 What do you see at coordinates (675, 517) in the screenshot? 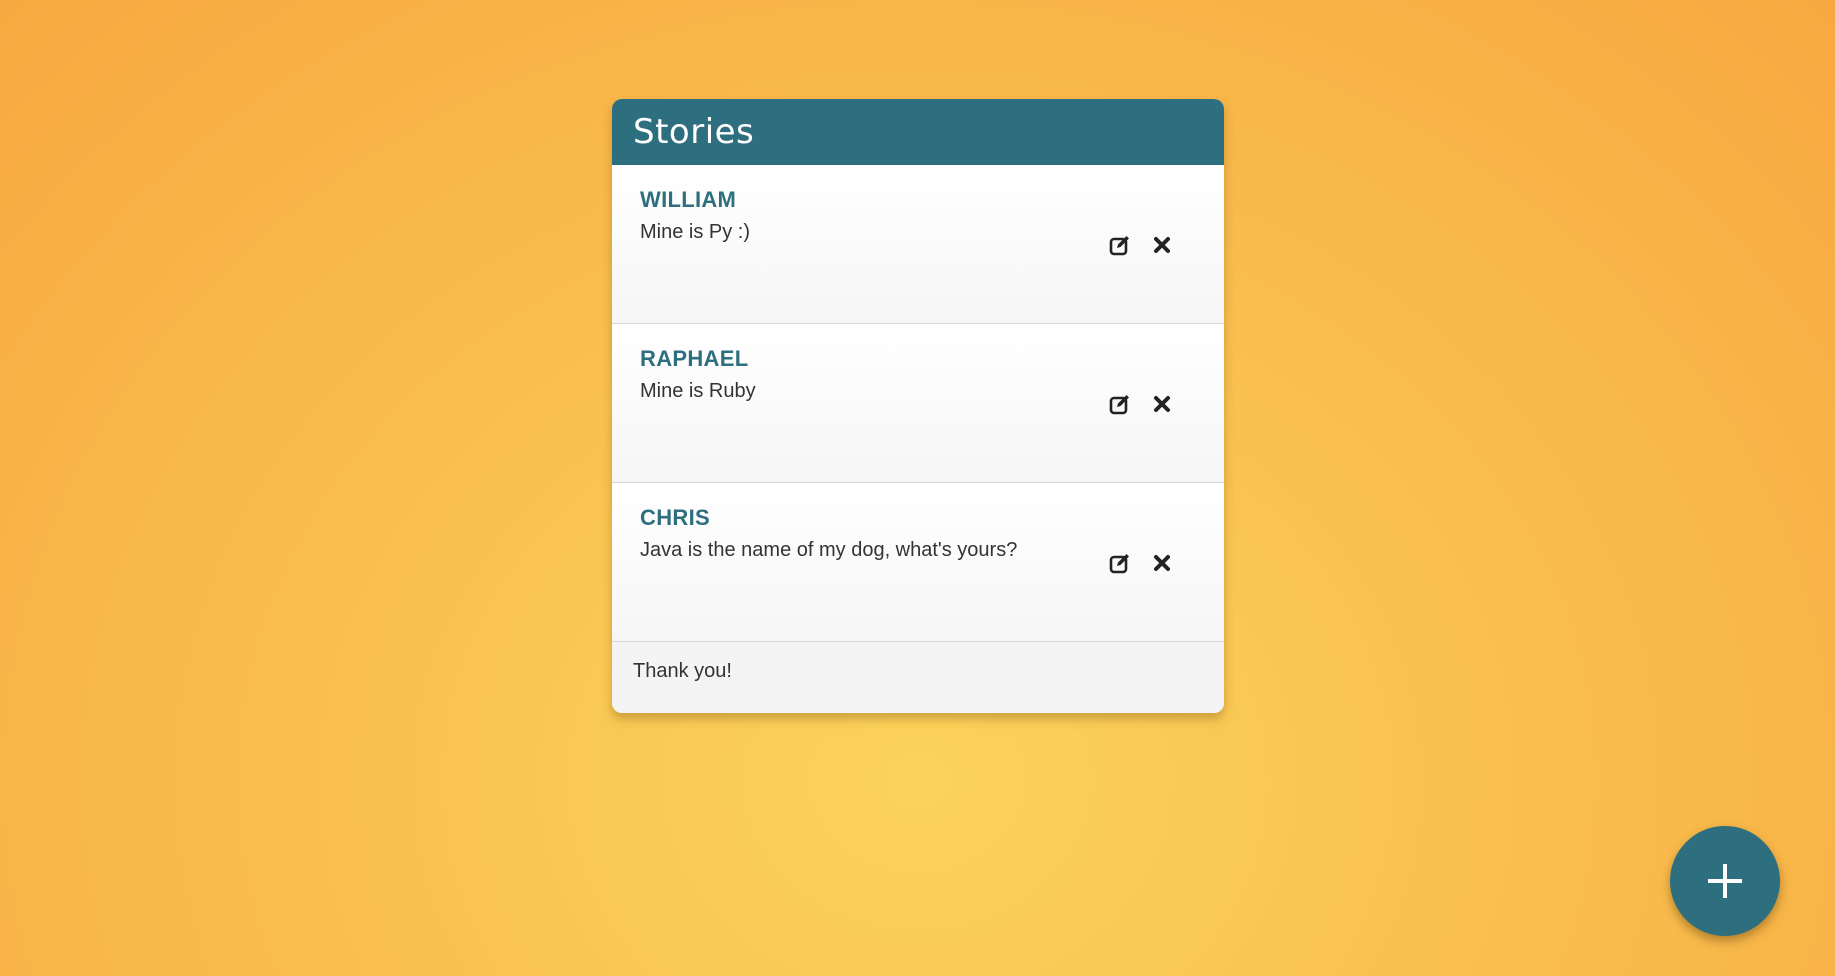
I see `story-author: CHRIS` at bounding box center [675, 517].